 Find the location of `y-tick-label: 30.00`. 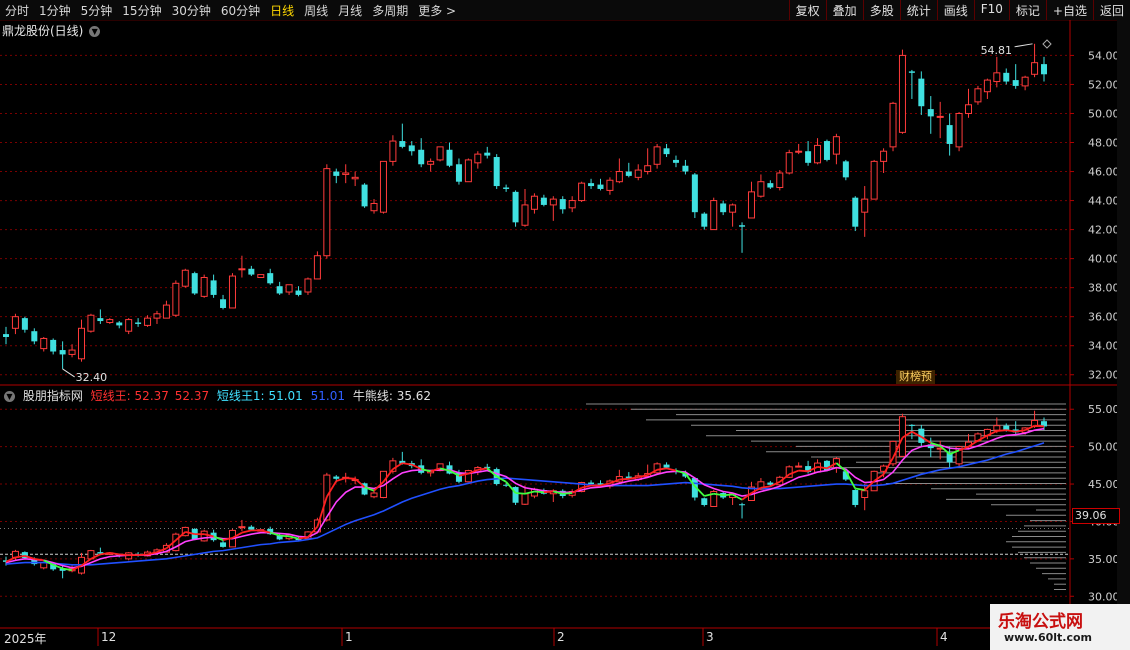

y-tick-label: 30.00 is located at coordinates (1102, 596).